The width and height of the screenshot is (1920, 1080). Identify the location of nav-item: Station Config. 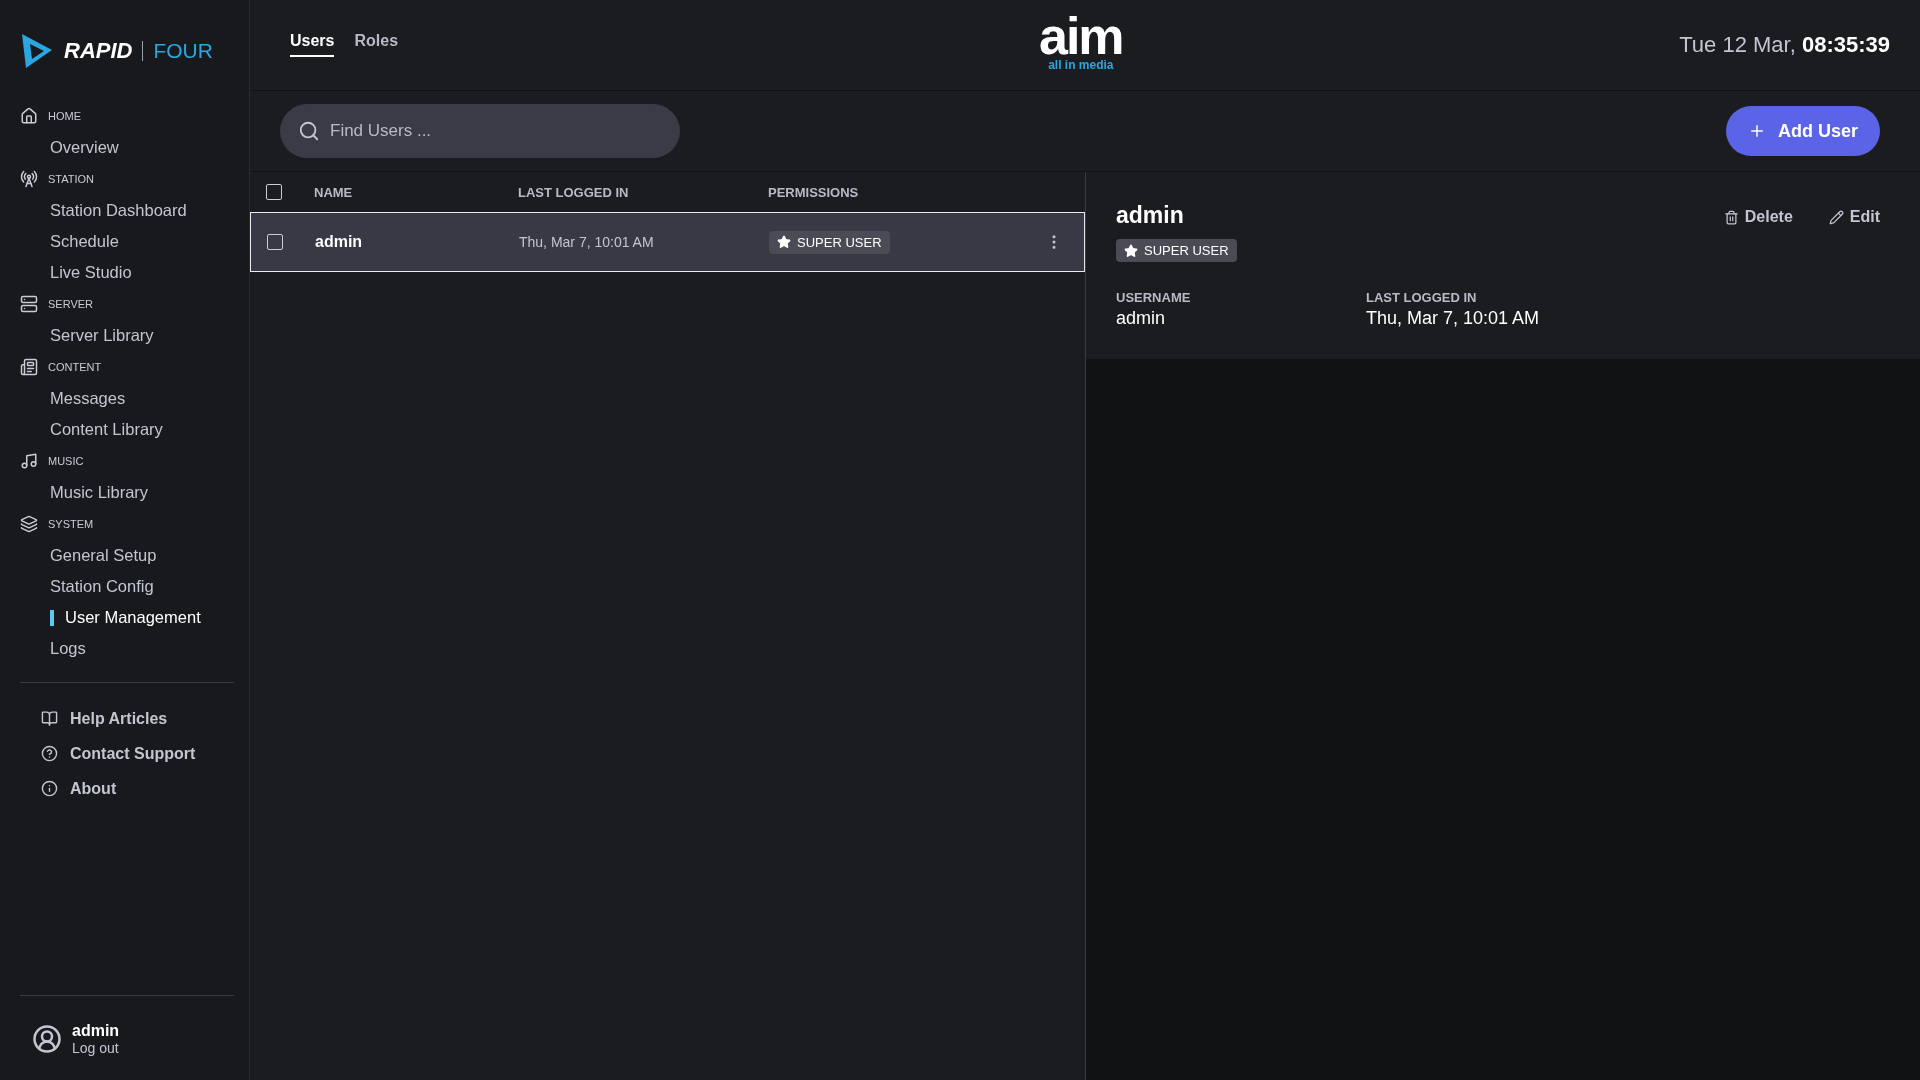
(134, 586).